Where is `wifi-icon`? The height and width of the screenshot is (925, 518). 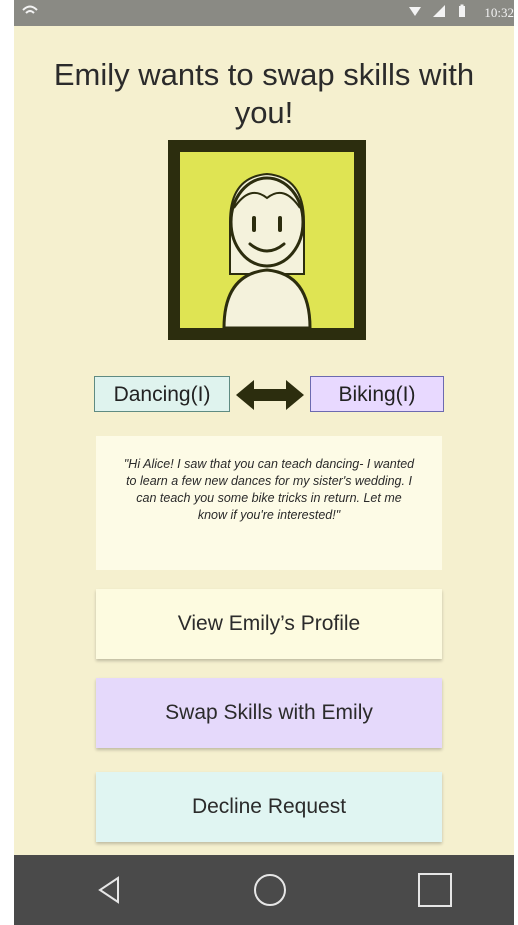 wifi-icon is located at coordinates (30, 13).